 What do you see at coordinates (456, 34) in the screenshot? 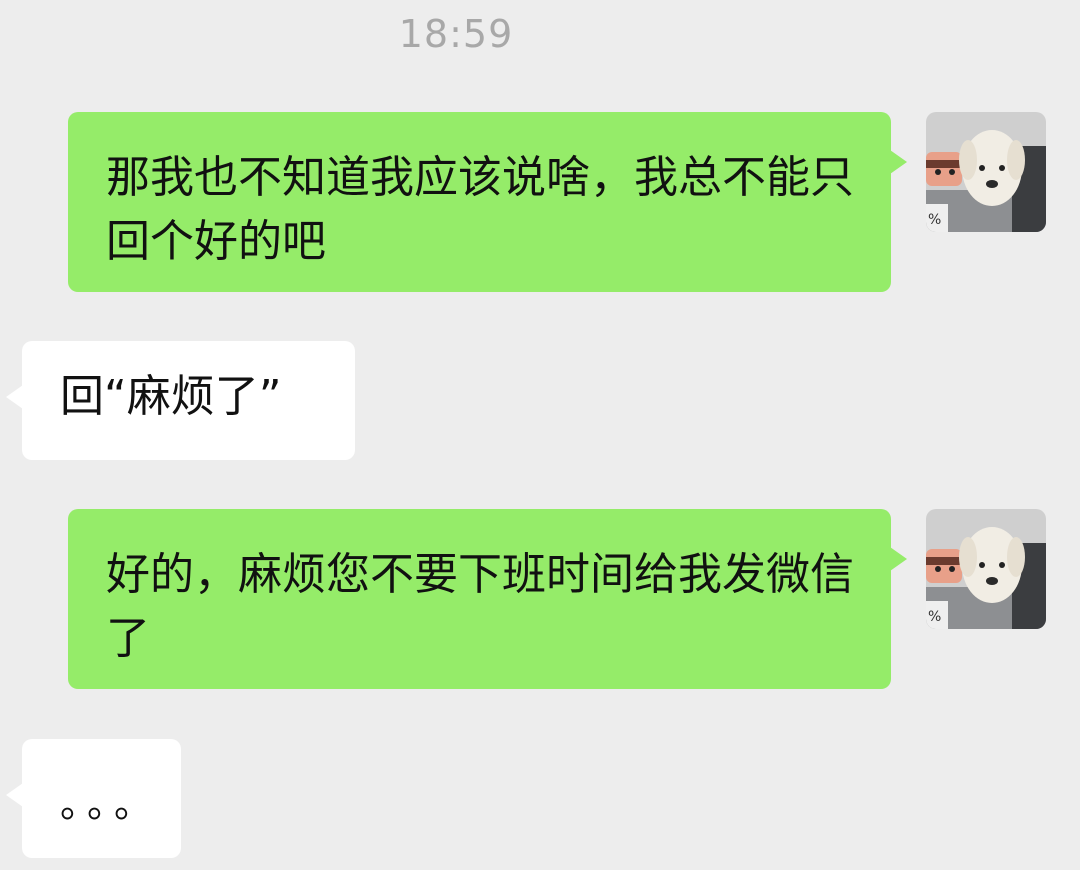
I see `message-timestamp: 18:59` at bounding box center [456, 34].